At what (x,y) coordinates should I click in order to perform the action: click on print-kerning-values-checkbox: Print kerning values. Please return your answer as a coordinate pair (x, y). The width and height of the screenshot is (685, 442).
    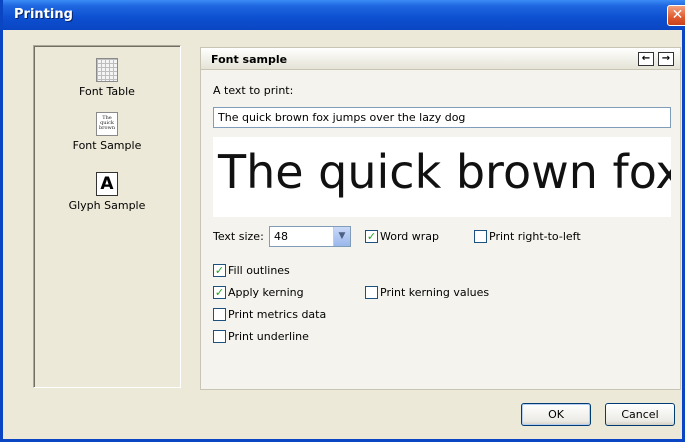
    Looking at the image, I should click on (427, 292).